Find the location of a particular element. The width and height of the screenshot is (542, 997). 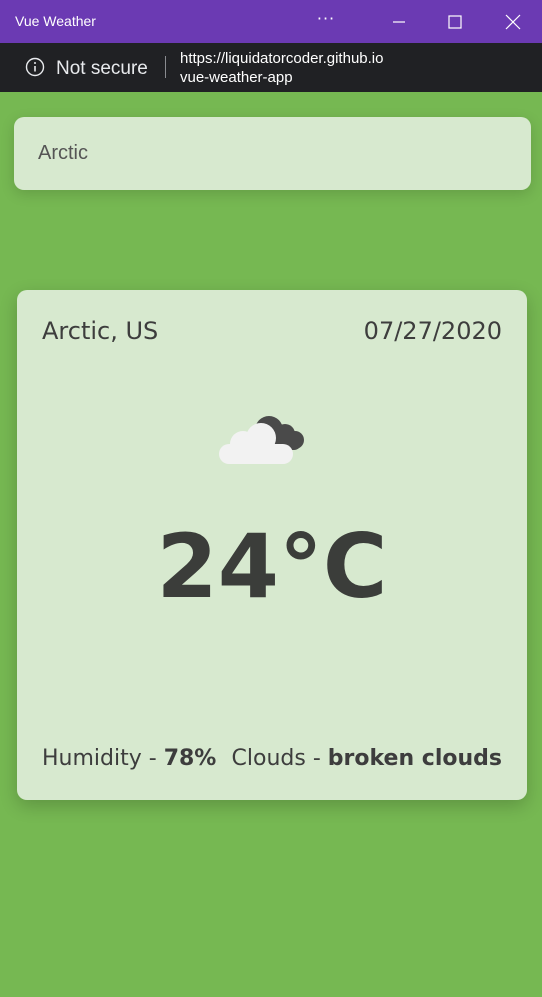

window-titlebar: Vue Weather ··· is located at coordinates (271, 21).